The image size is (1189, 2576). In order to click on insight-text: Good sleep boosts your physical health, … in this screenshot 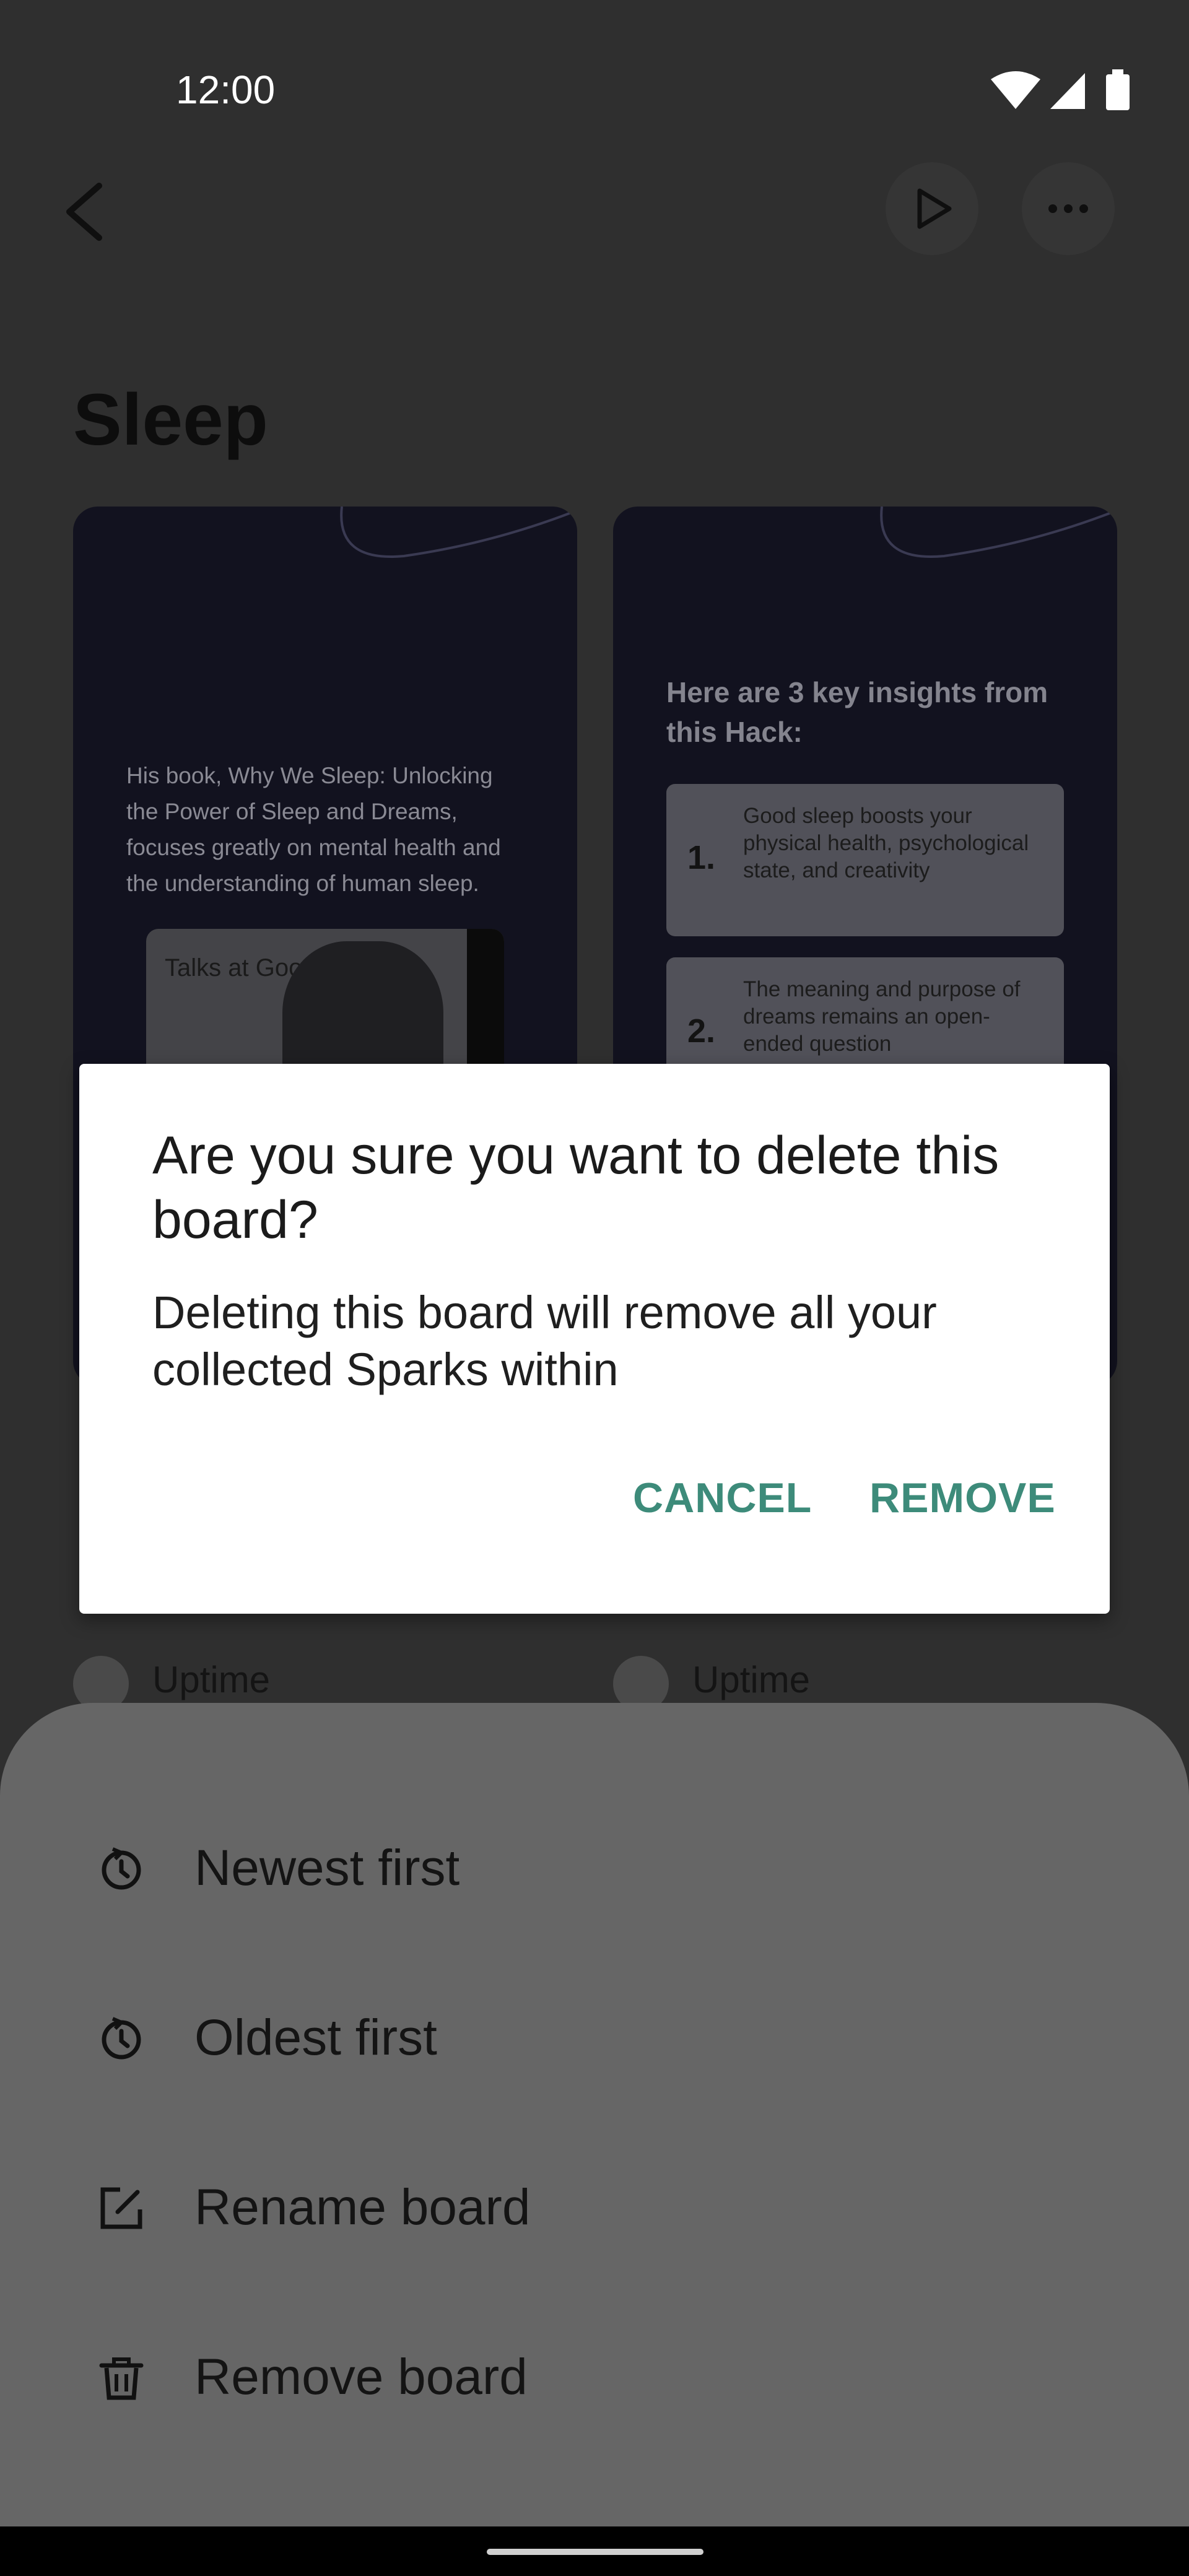, I will do `click(886, 843)`.